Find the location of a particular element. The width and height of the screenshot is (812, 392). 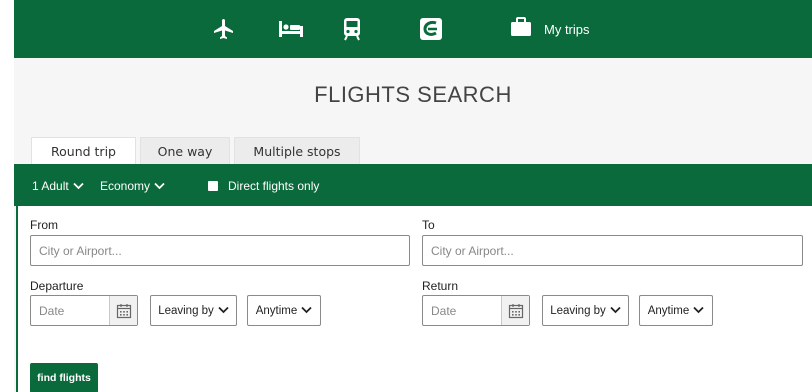

direct-flights-toggle: Direct flights only is located at coordinates (263, 186).